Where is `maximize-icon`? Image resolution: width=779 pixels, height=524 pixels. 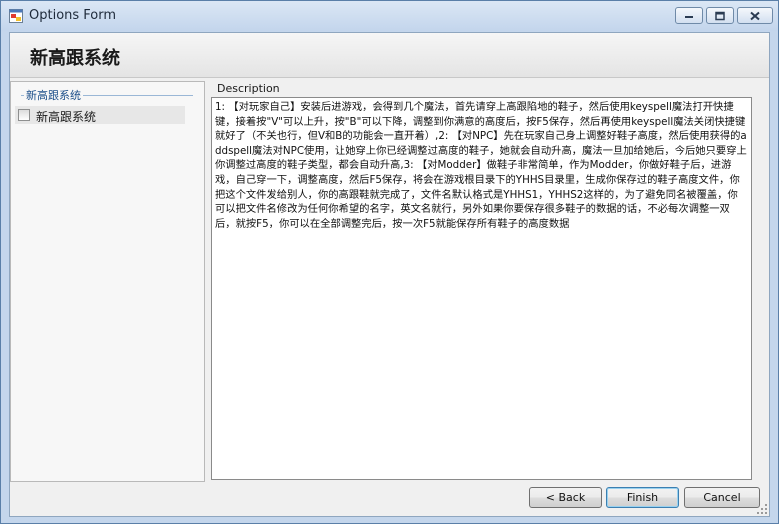
maximize-icon is located at coordinates (720, 15).